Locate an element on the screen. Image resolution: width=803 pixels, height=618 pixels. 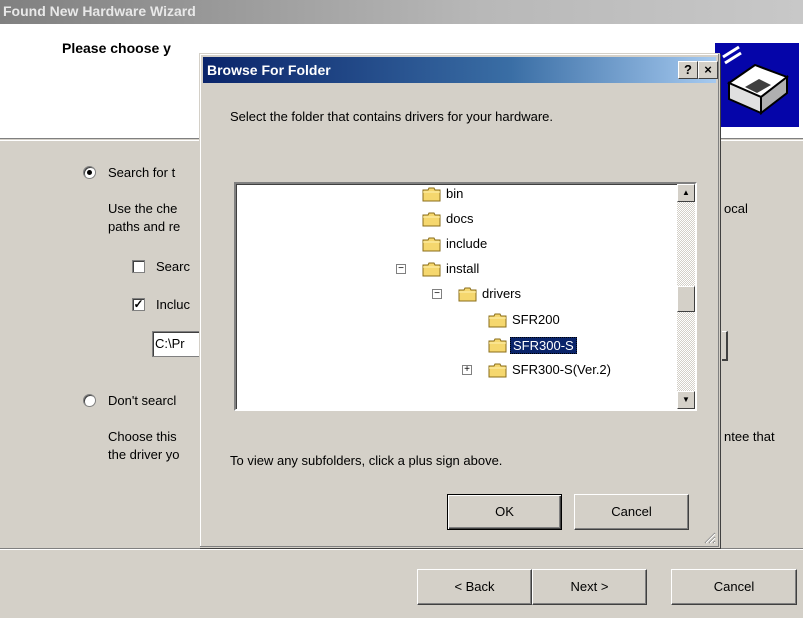
tree-vertical-scrollbar: ▲ ▼ is located at coordinates (686, 296).